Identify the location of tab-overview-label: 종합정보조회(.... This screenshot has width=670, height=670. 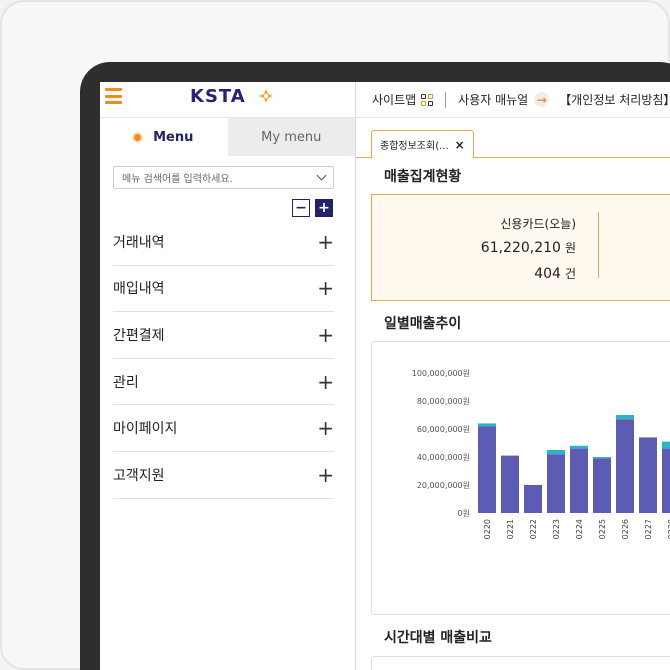
(414, 146).